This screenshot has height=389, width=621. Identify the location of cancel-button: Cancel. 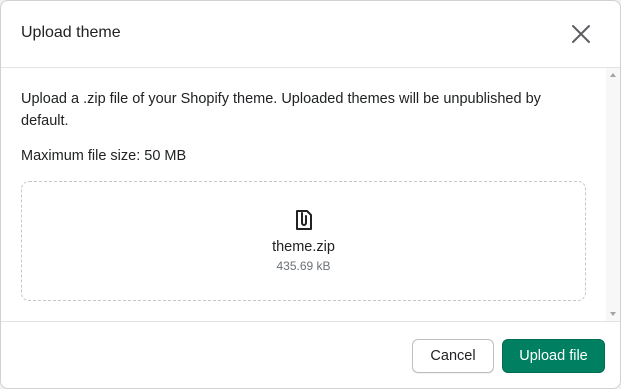
(453, 356).